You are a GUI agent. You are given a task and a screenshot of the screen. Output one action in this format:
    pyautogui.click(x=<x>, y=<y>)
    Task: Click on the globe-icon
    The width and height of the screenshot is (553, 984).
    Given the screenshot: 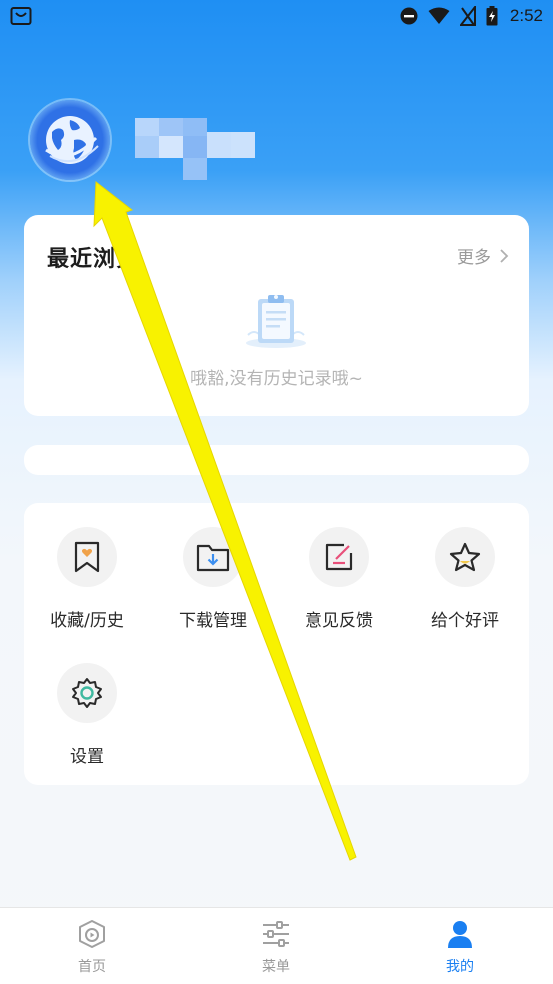 What is the action you would take?
    pyautogui.click(x=72, y=140)
    